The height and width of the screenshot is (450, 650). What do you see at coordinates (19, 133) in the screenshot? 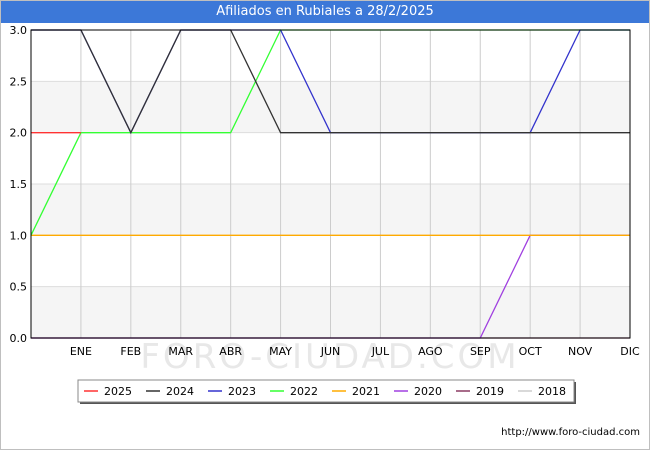
I see `y-tick-label: 2.0` at bounding box center [19, 133].